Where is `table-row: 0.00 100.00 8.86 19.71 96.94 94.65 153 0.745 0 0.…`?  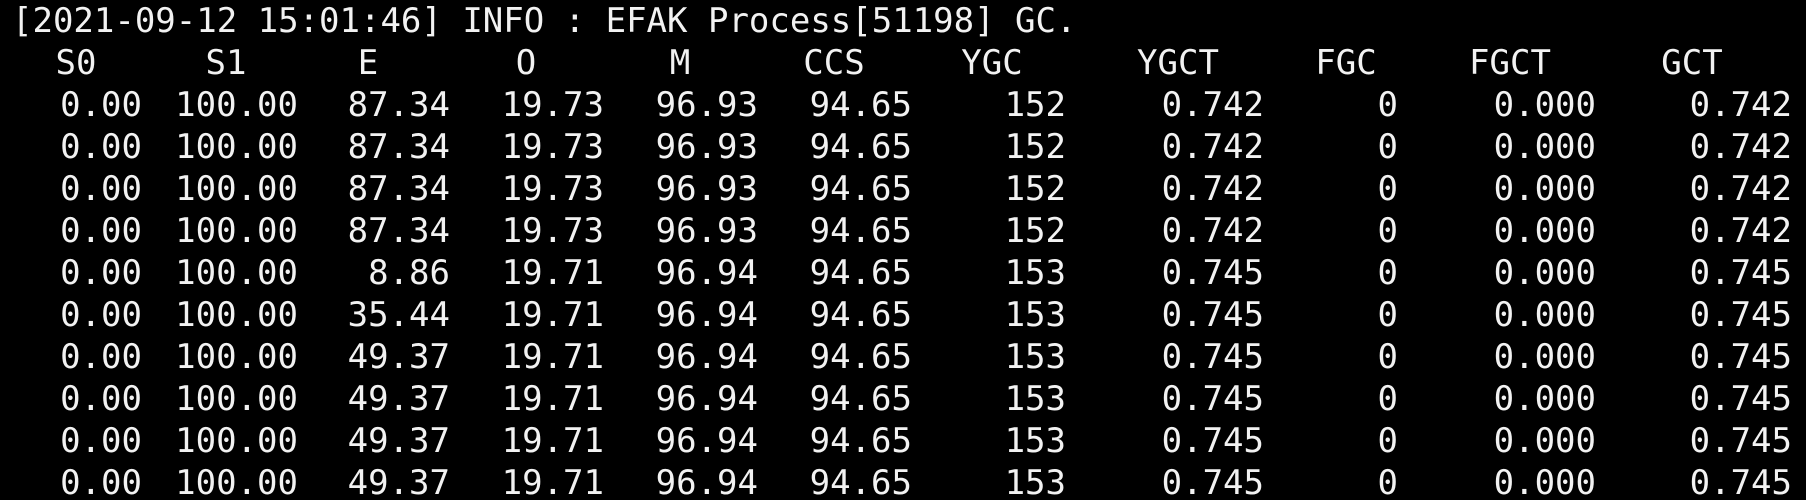 table-row: 0.00 100.00 8.86 19.71 96.94 94.65 153 0.745 0 0.… is located at coordinates (903, 273).